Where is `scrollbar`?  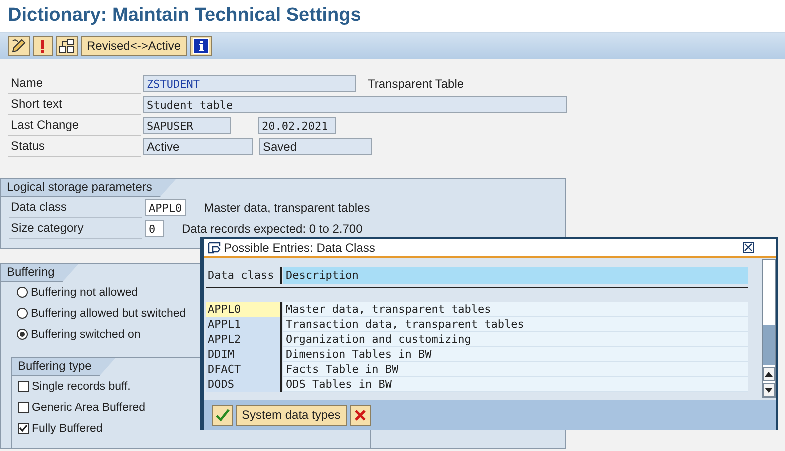
scrollbar is located at coordinates (769, 328).